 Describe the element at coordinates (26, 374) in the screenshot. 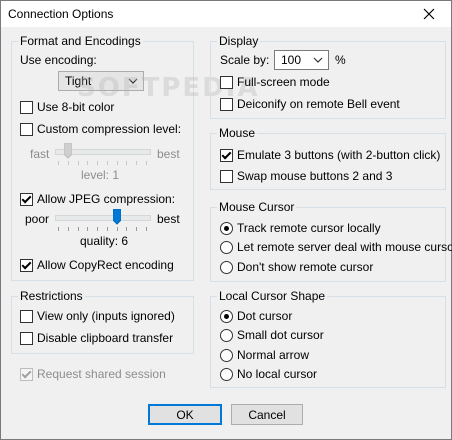

I see `shared-session-box` at that location.